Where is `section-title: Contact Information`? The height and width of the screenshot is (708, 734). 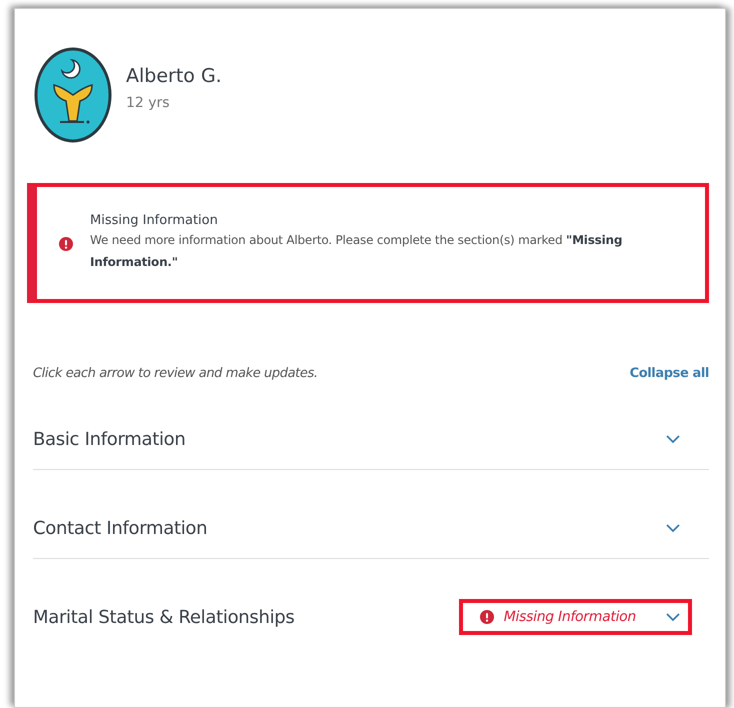
section-title: Contact Information is located at coordinates (120, 528).